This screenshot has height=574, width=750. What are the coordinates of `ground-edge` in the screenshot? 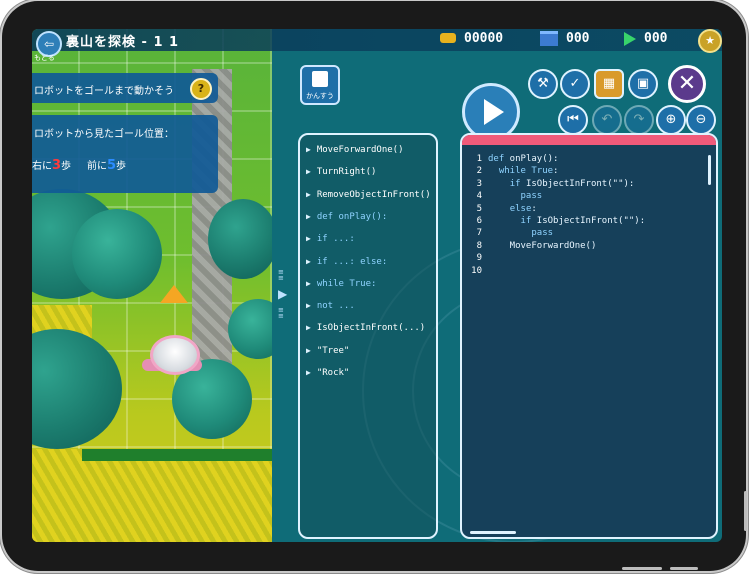 It's located at (177, 455).